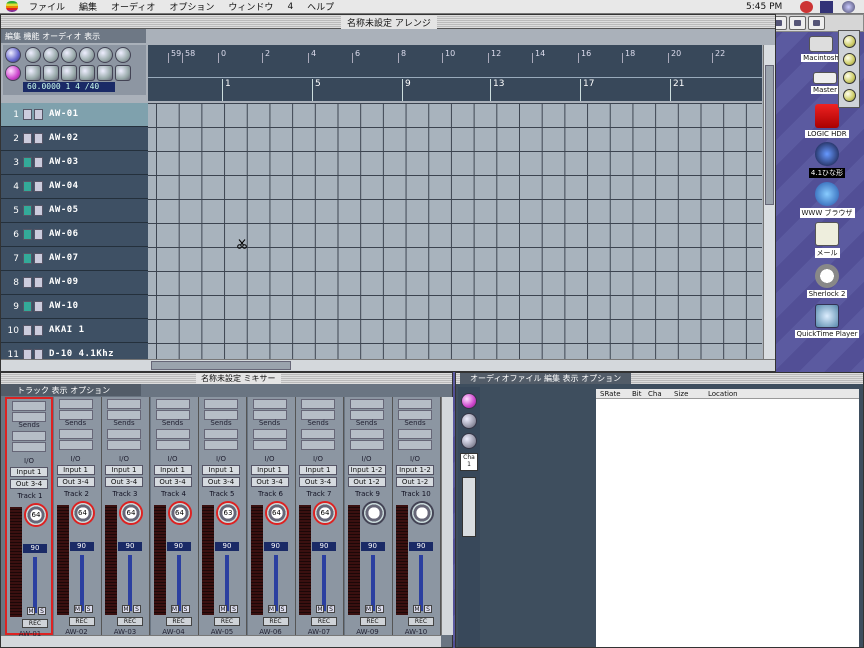 The width and height of the screenshot is (864, 648). What do you see at coordinates (388, 365) in the screenshot?
I see `arrange-horizontal-scrollbar` at bounding box center [388, 365].